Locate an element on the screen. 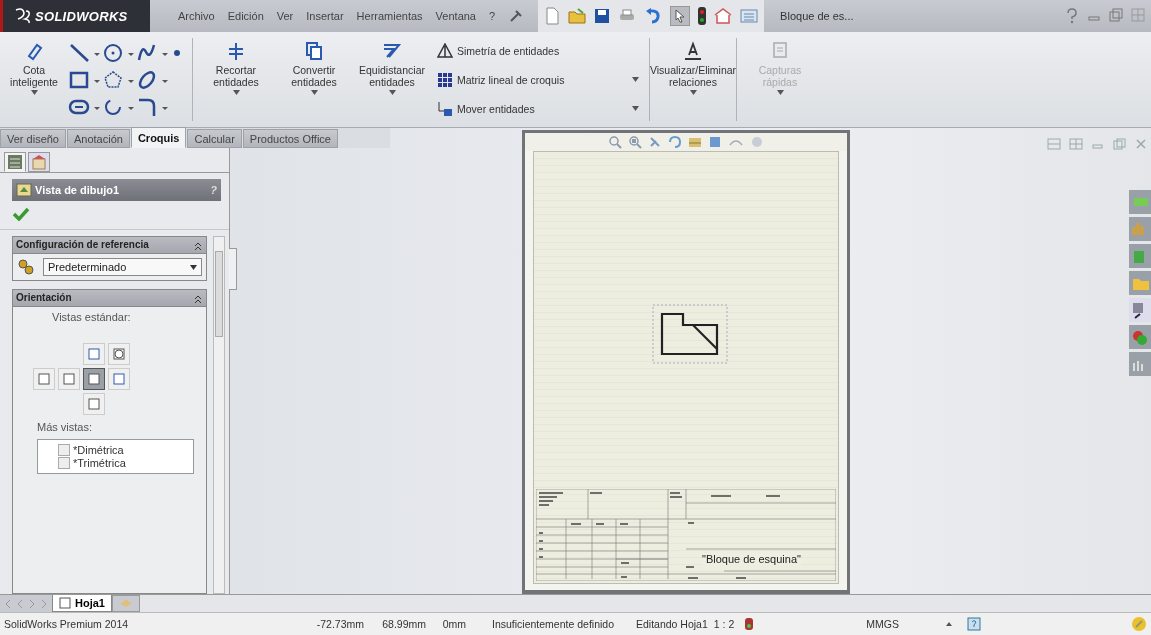  pattern-grid-icon is located at coordinates (445, 79).